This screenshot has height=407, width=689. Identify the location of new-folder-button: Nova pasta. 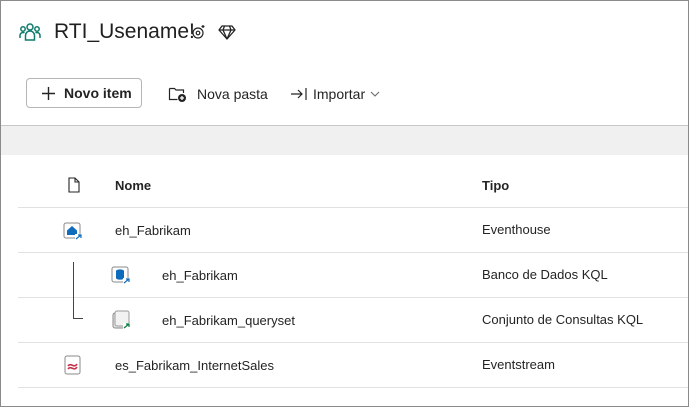
(218, 94).